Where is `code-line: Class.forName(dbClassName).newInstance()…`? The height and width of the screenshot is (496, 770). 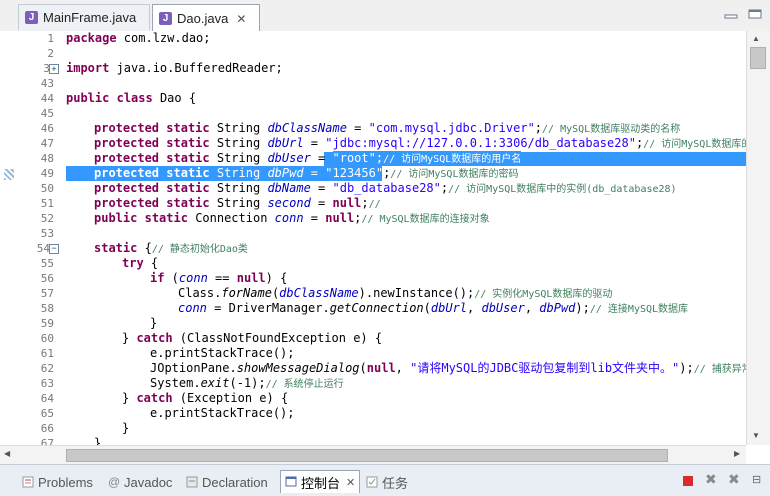
code-line: Class.forName(dbClassName).newInstance()… is located at coordinates (395, 293).